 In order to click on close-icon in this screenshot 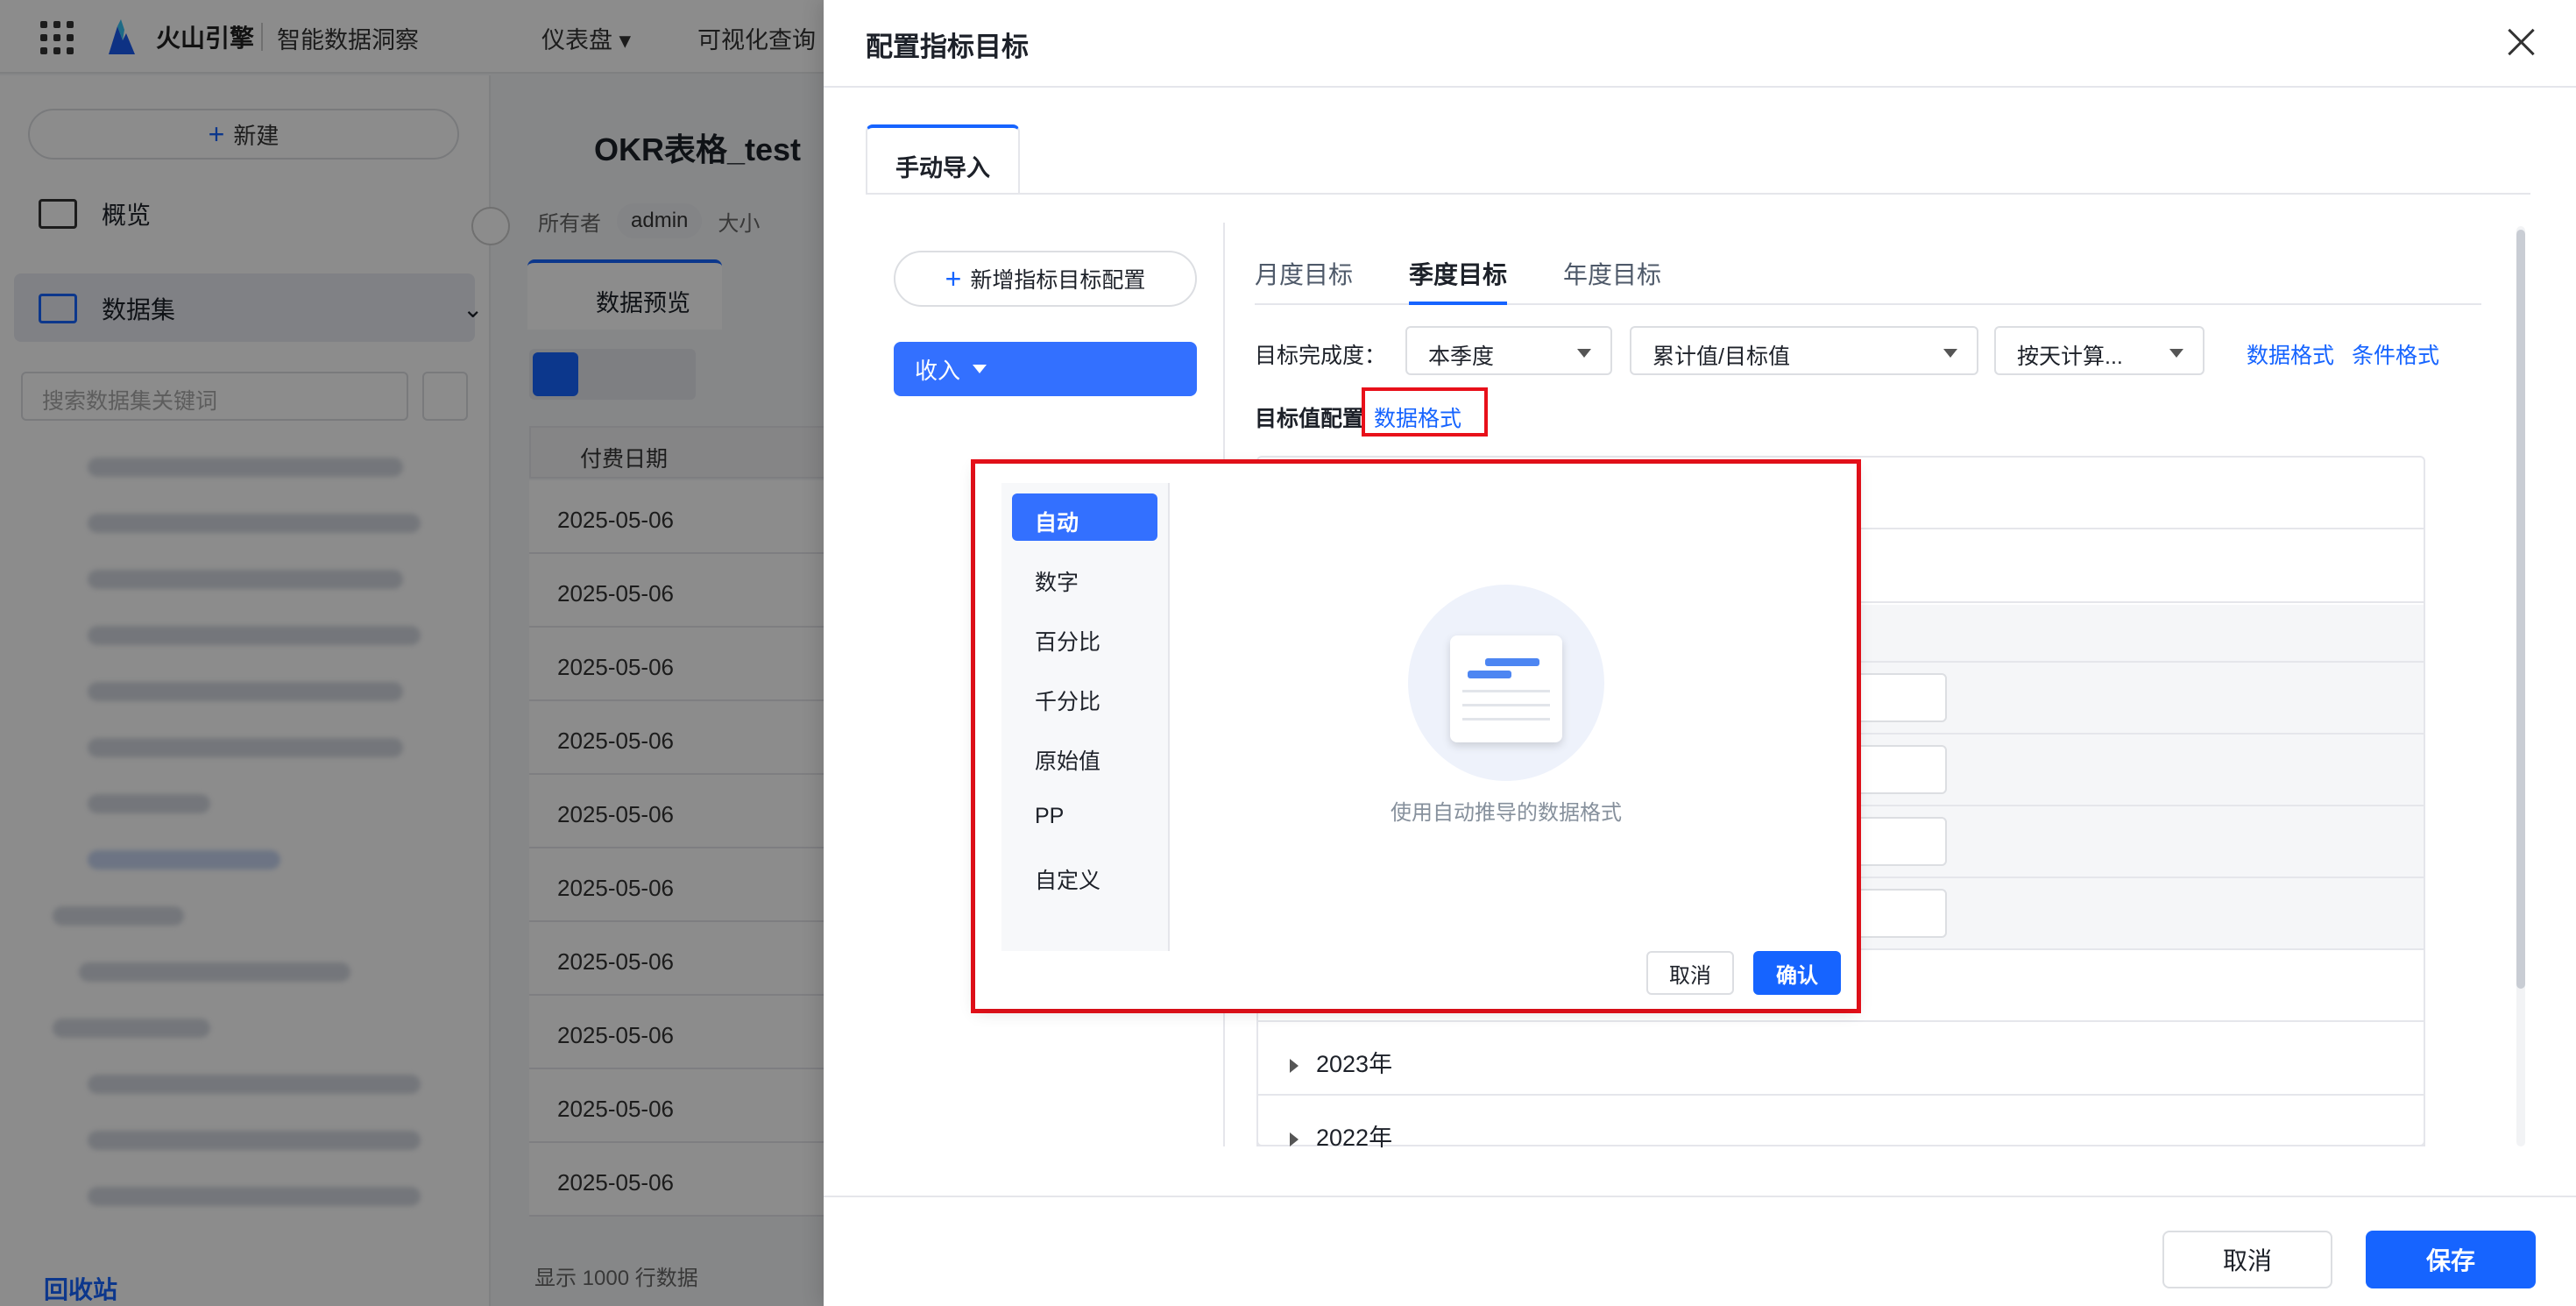, I will do `click(2521, 42)`.